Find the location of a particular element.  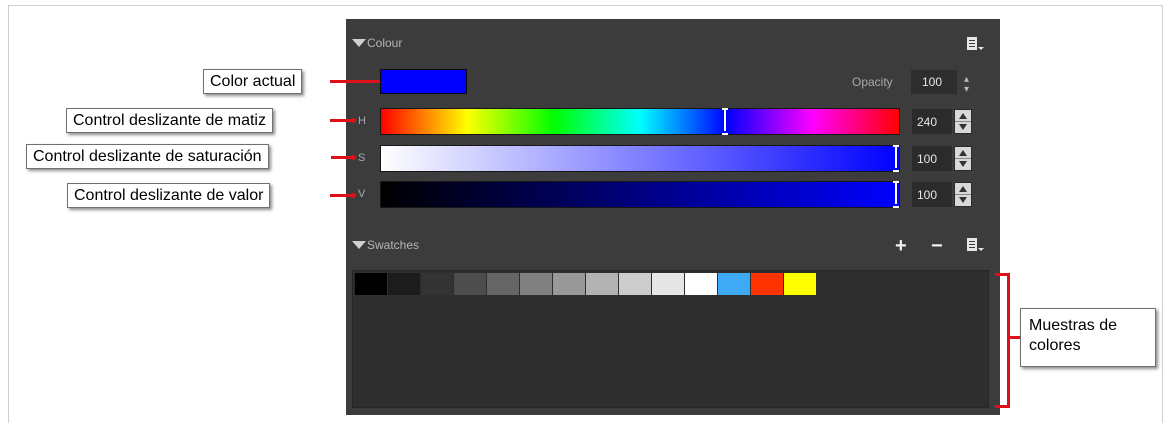

hue-slider is located at coordinates (640, 121).